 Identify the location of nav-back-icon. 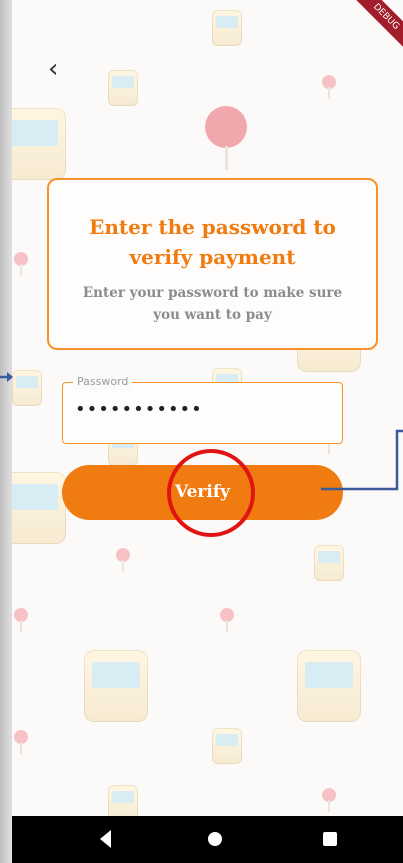
(105, 839).